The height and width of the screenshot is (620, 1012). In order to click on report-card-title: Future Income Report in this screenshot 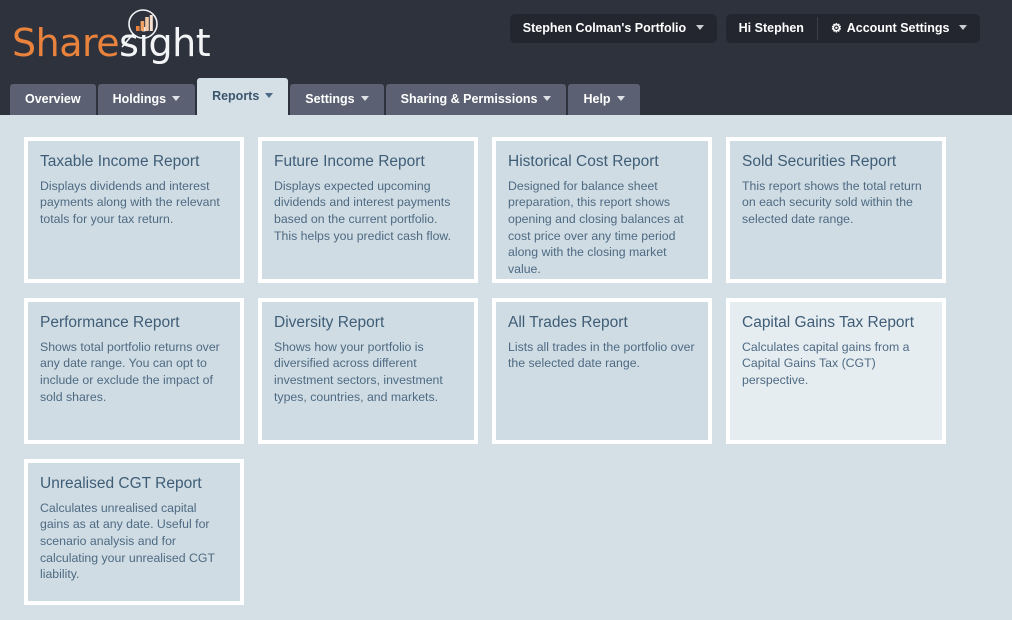, I will do `click(349, 161)`.